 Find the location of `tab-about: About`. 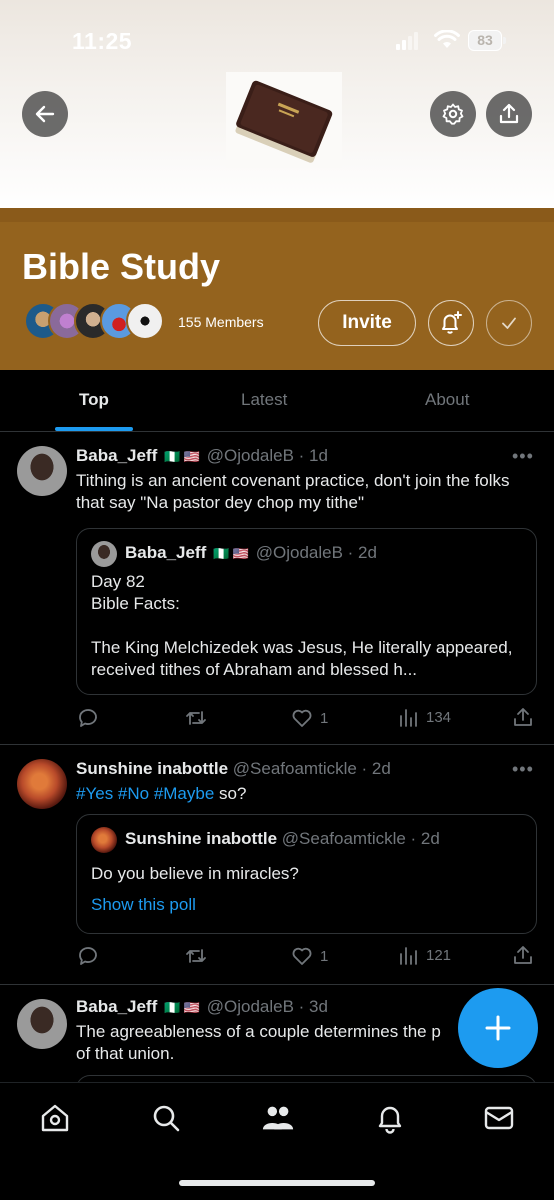

tab-about: About is located at coordinates (447, 400).